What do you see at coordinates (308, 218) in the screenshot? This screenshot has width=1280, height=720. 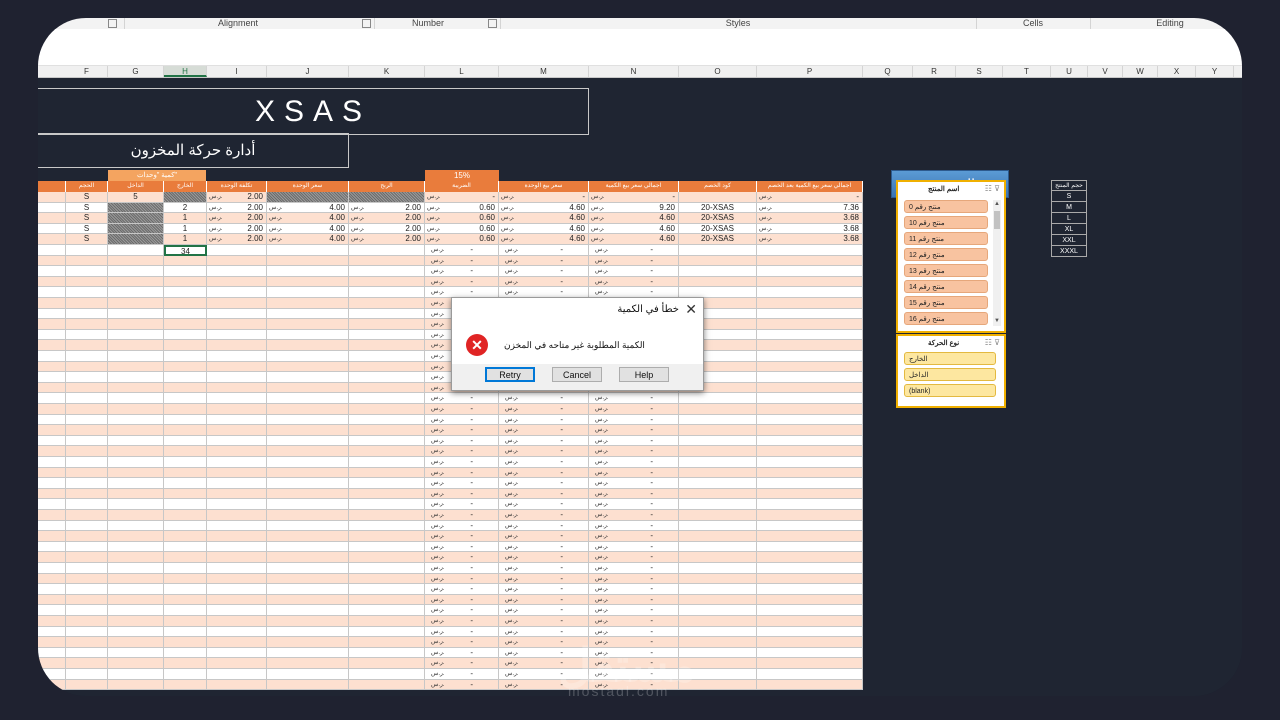 I see `cell-unit_price: ر.س. 4.00` at bounding box center [308, 218].